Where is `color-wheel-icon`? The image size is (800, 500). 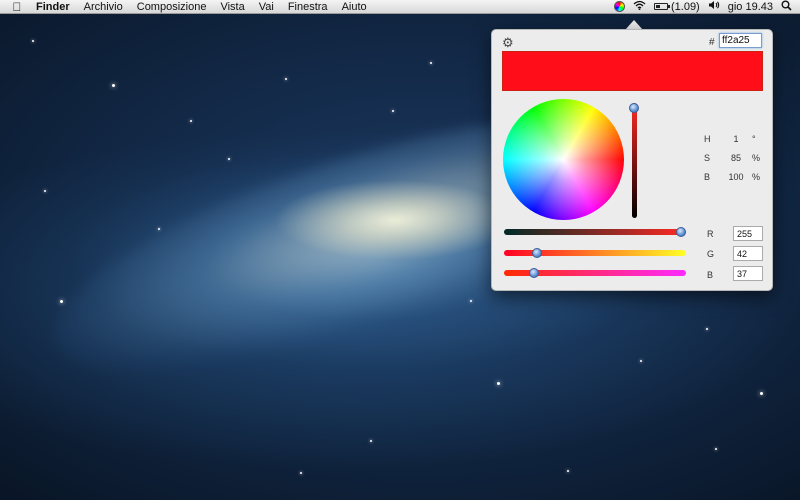 color-wheel-icon is located at coordinates (619, 6).